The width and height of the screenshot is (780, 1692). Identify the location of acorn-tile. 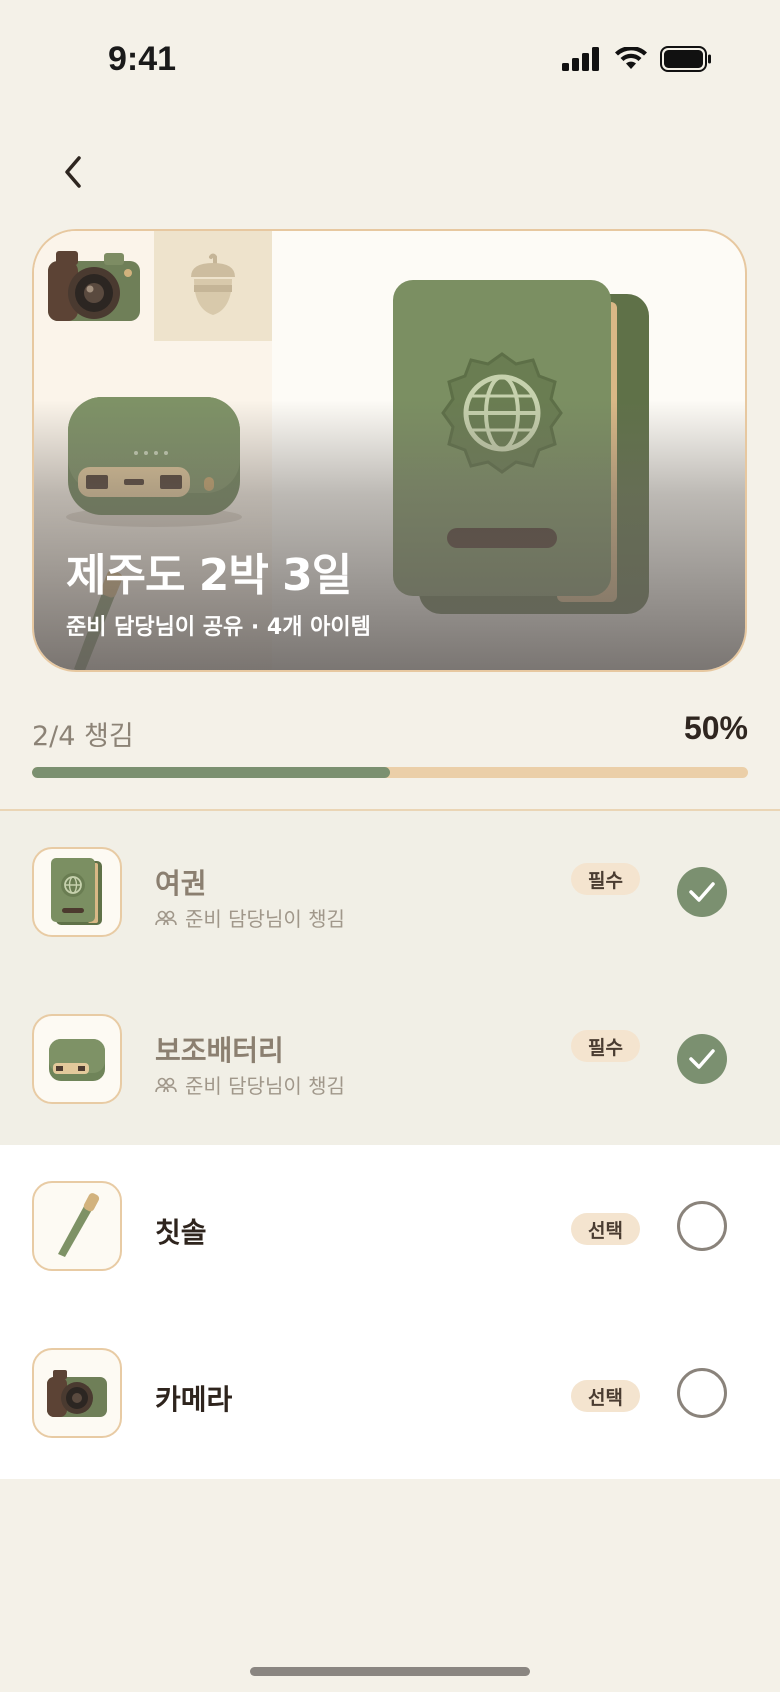
(213, 286).